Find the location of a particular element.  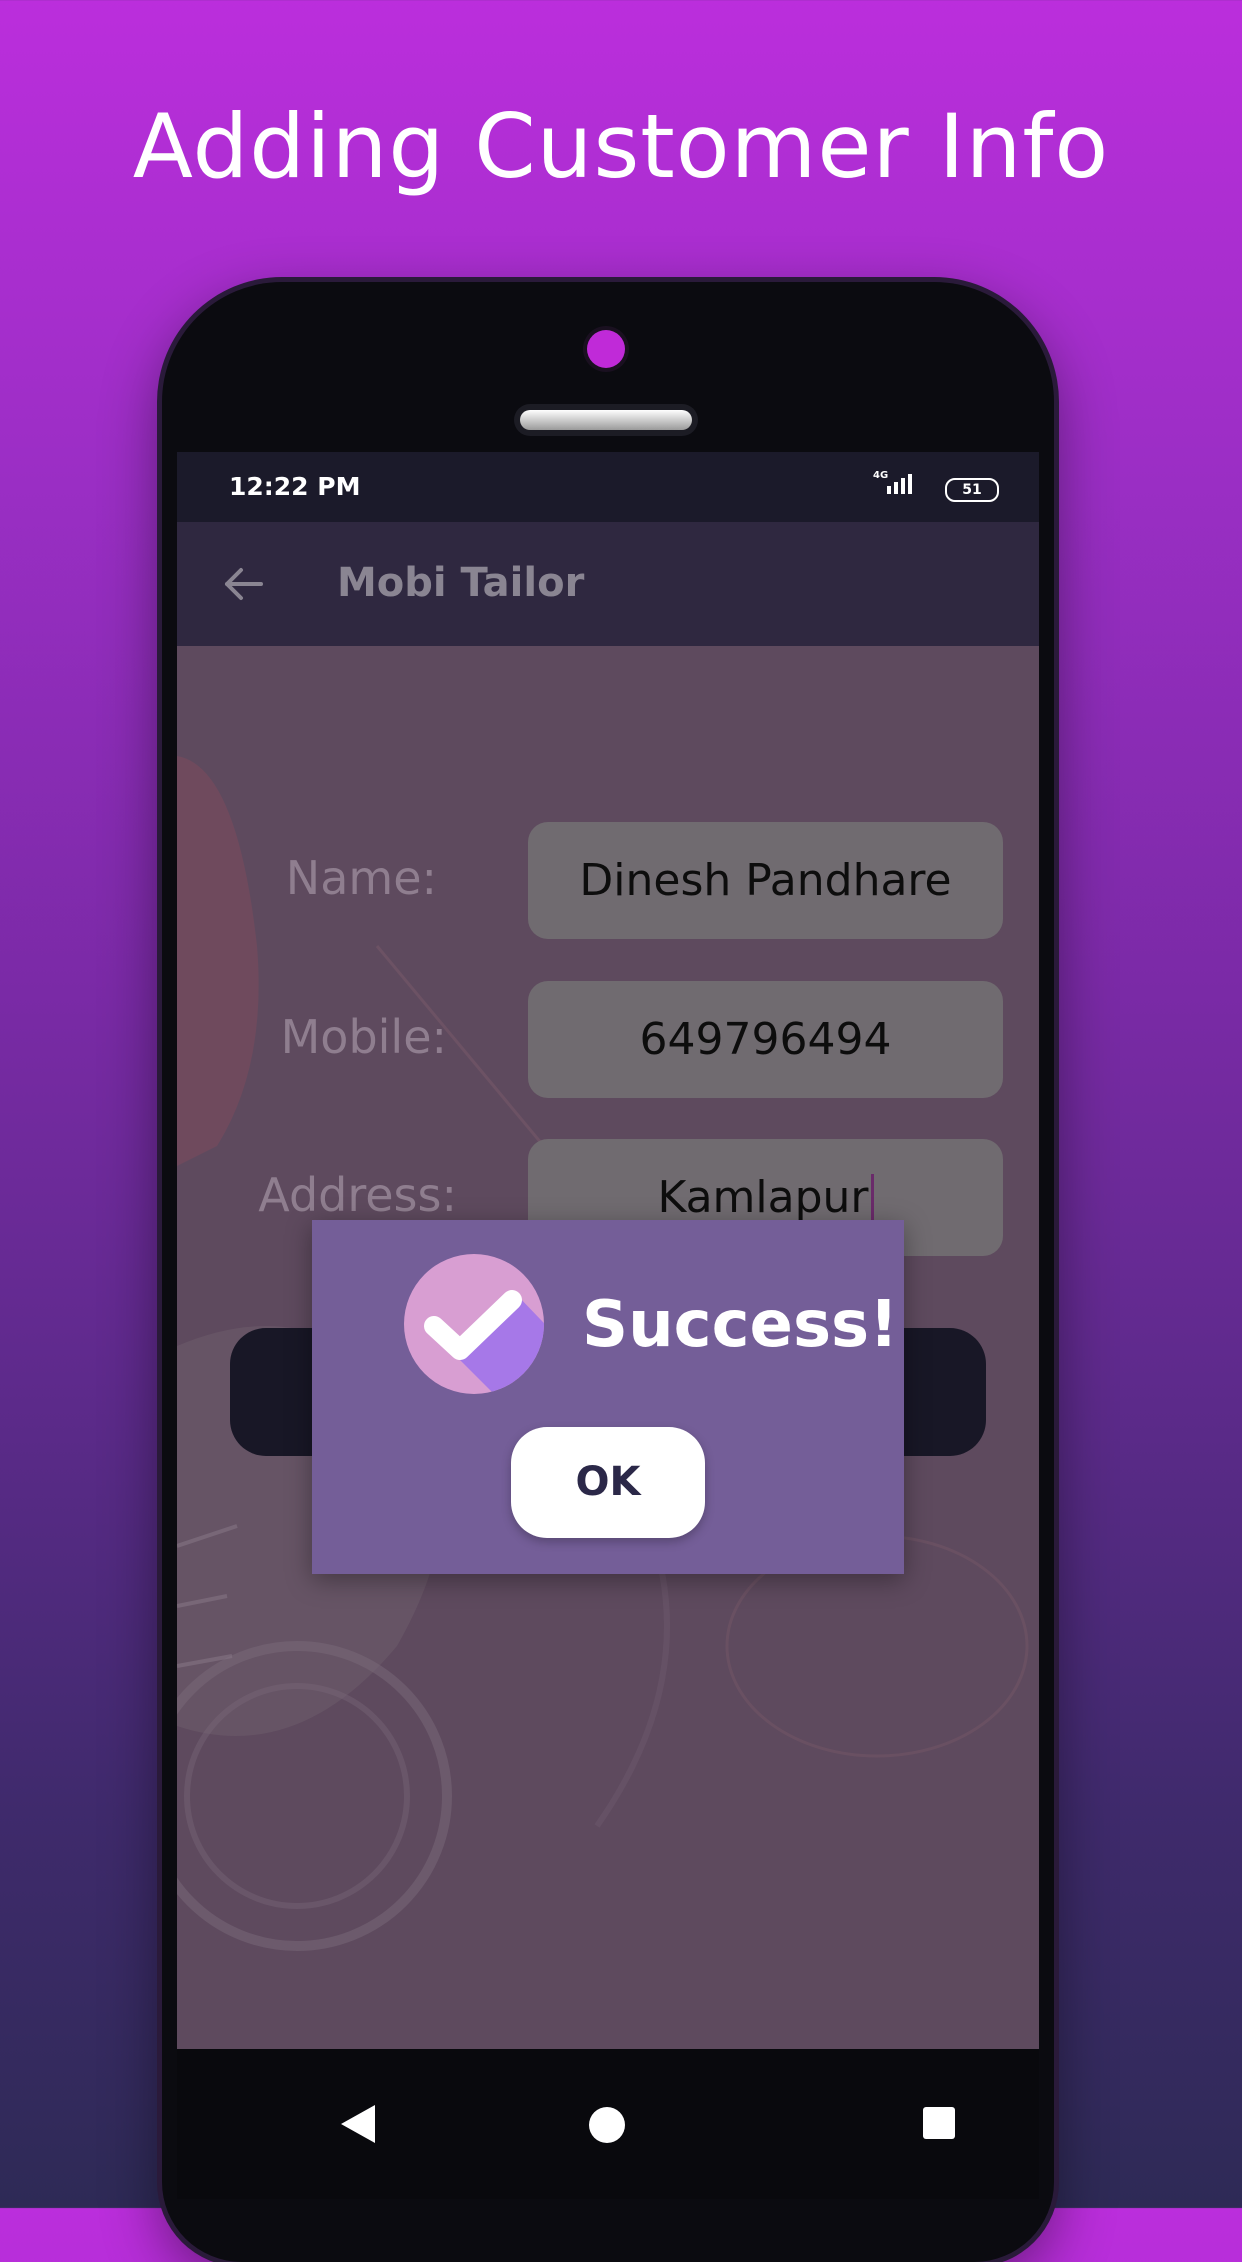

text-cursor is located at coordinates (872, 1200).